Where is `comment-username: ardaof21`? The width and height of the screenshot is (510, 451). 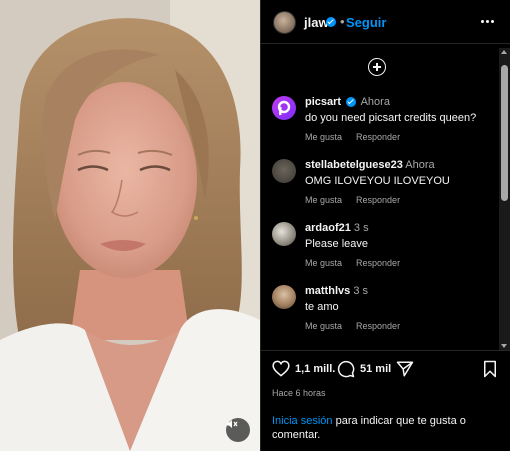
comment-username: ardaof21 is located at coordinates (328, 228).